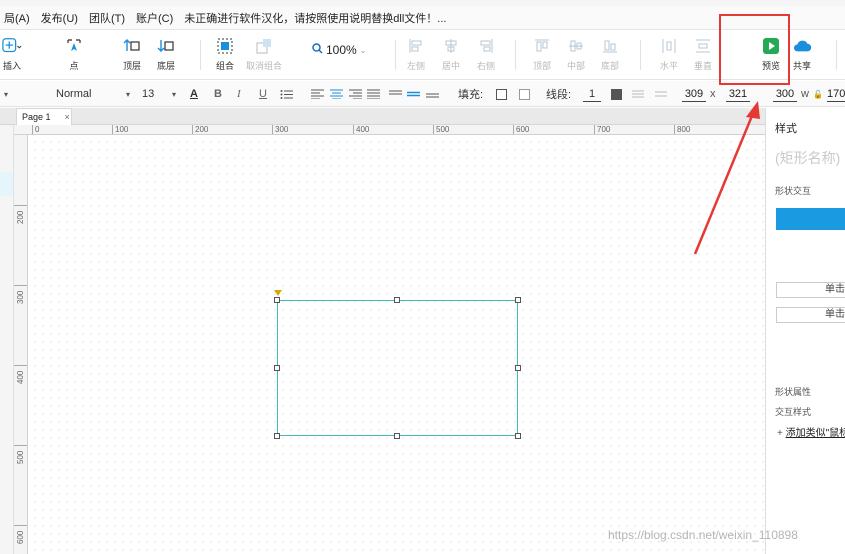 The image size is (845, 554). I want to click on underline-button: U, so click(263, 94).